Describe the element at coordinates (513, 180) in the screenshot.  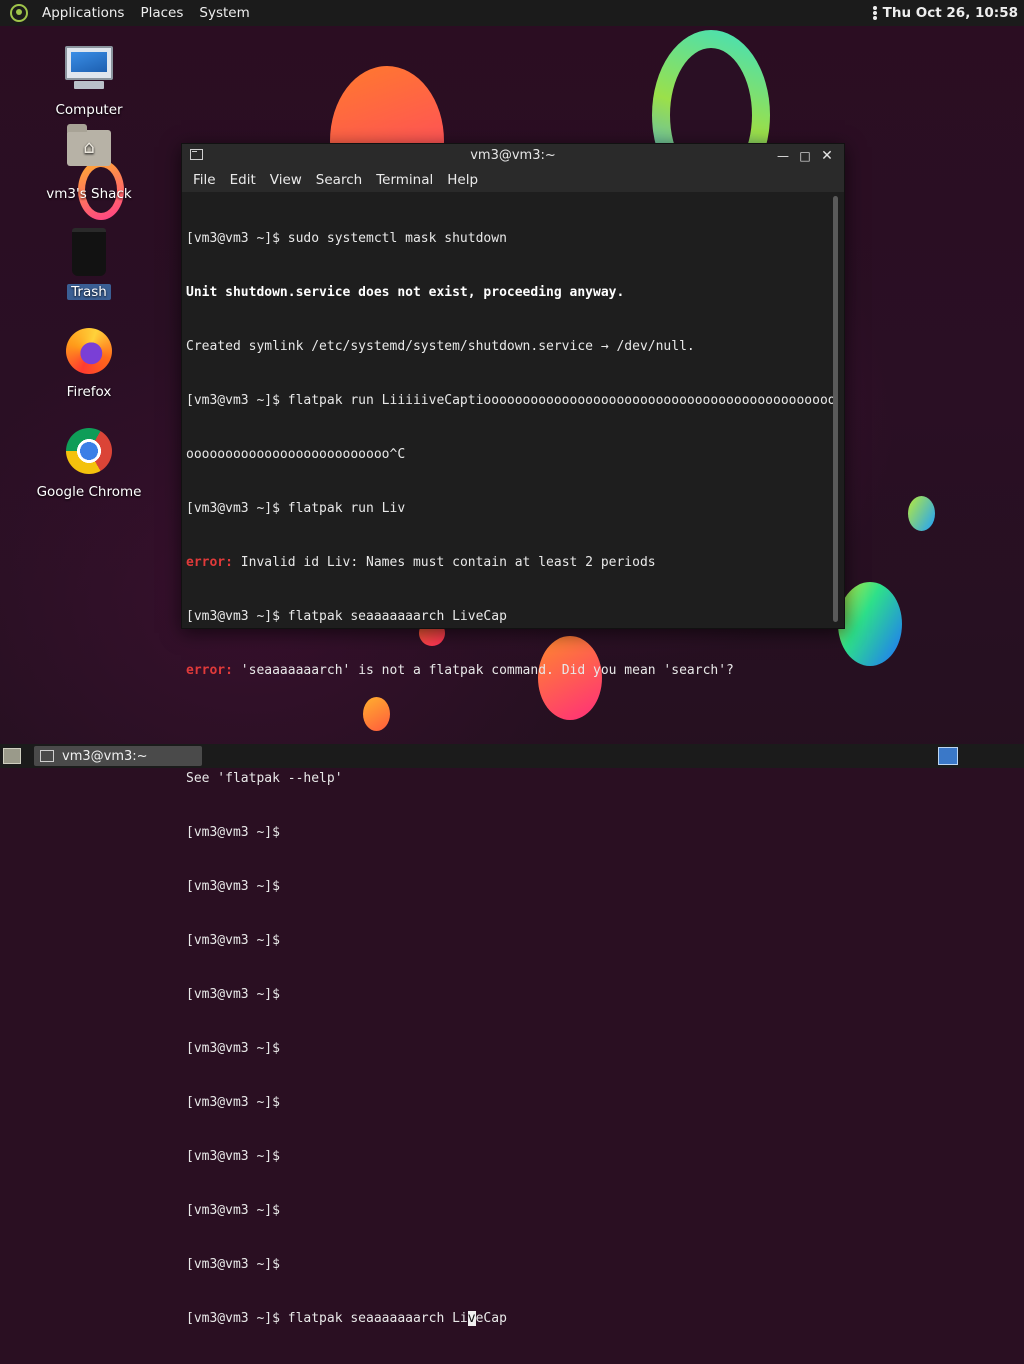
I see `terminal-menubar: File Edit View Search Terminal Help` at that location.